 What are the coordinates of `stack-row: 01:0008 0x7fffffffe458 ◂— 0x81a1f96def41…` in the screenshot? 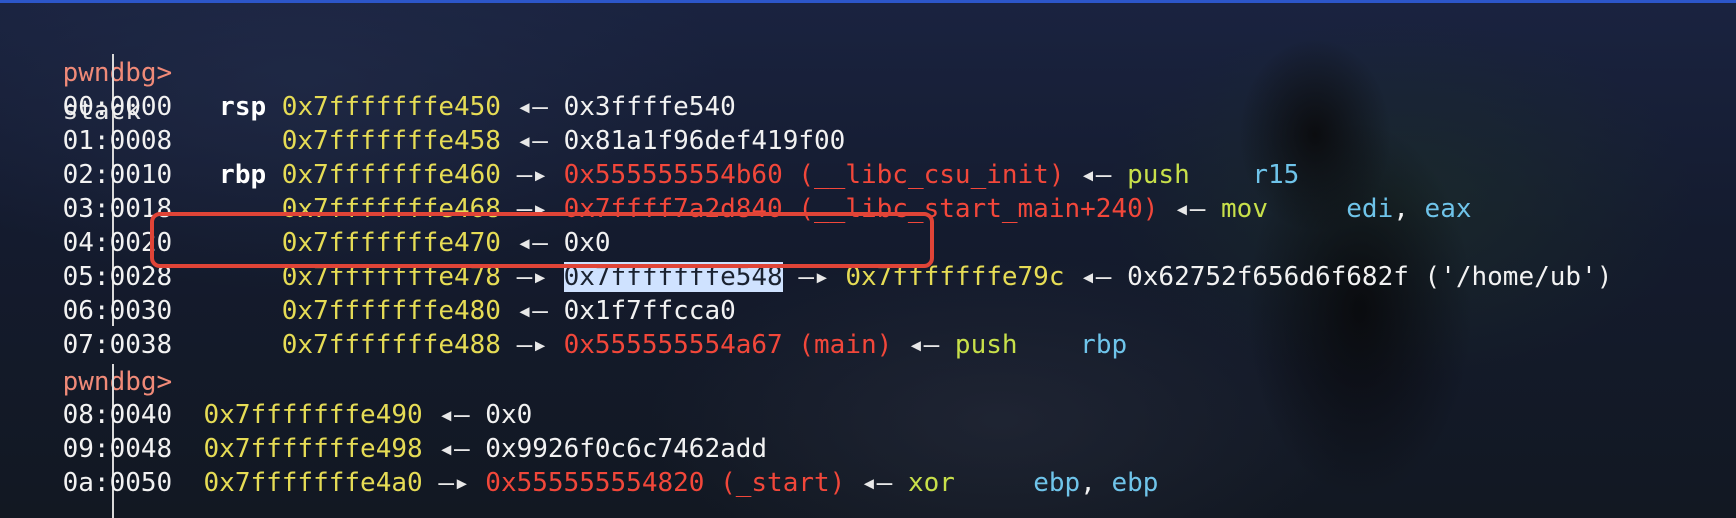 It's located at (423, 120).